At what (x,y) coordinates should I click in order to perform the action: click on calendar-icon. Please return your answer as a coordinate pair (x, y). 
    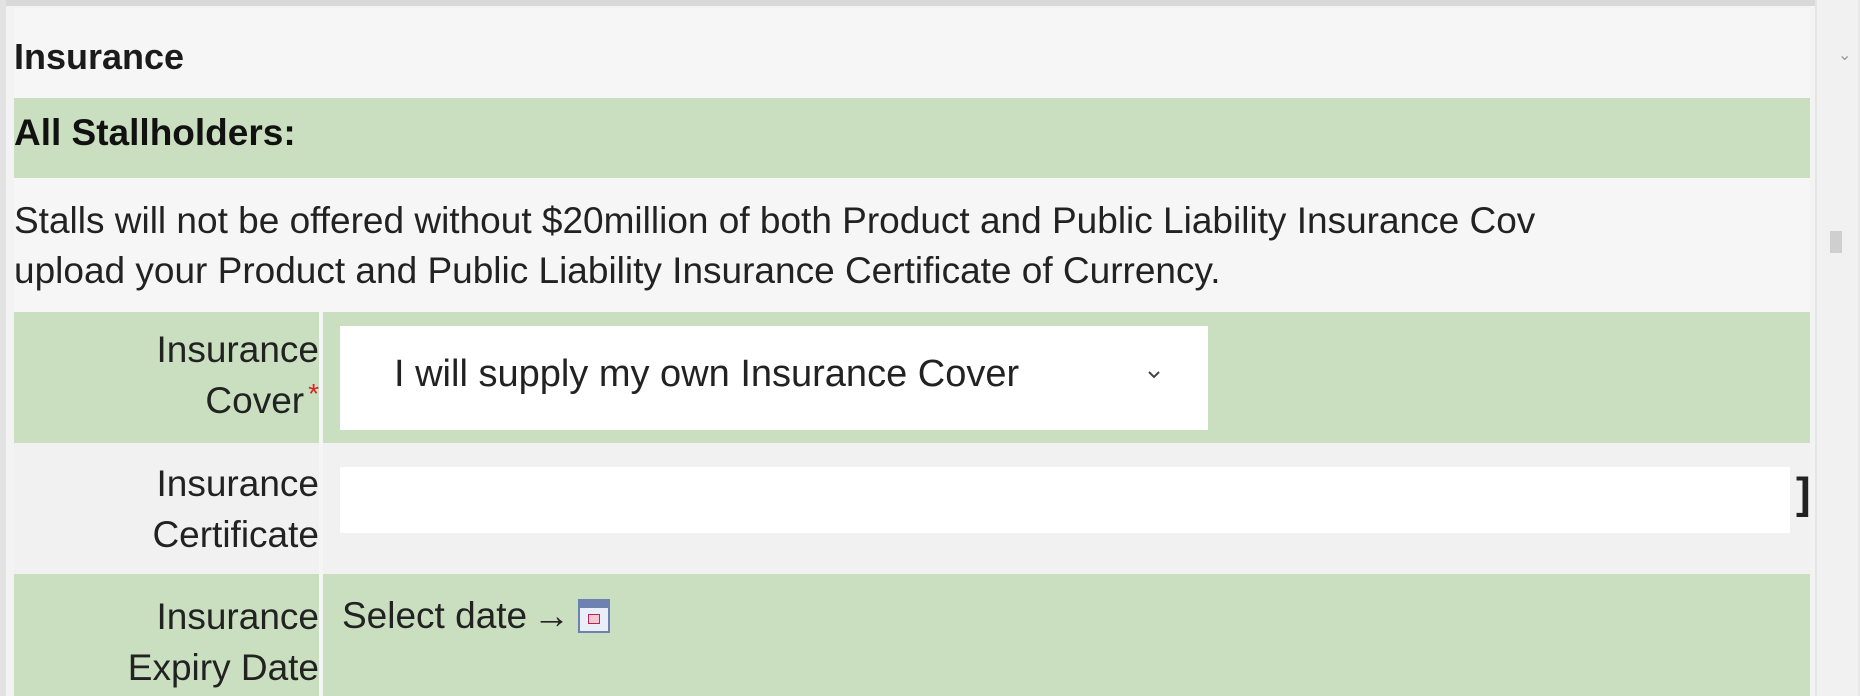
    Looking at the image, I should click on (594, 615).